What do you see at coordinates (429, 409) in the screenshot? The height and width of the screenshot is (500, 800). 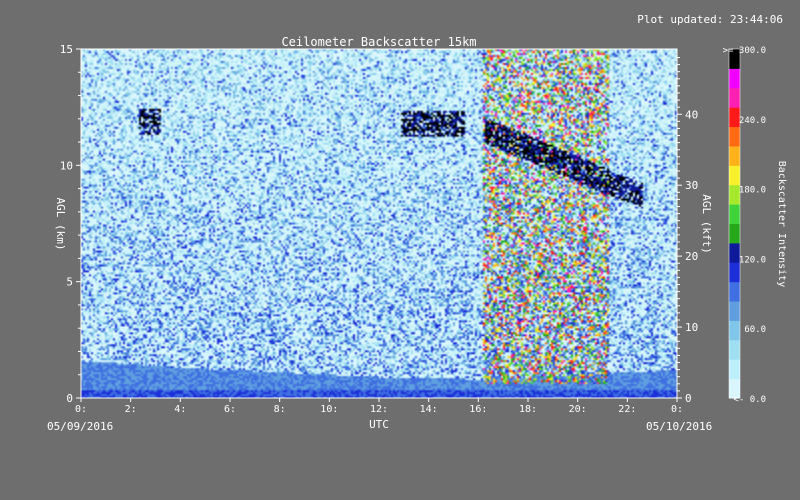 I see `x-tick-label: 14:` at bounding box center [429, 409].